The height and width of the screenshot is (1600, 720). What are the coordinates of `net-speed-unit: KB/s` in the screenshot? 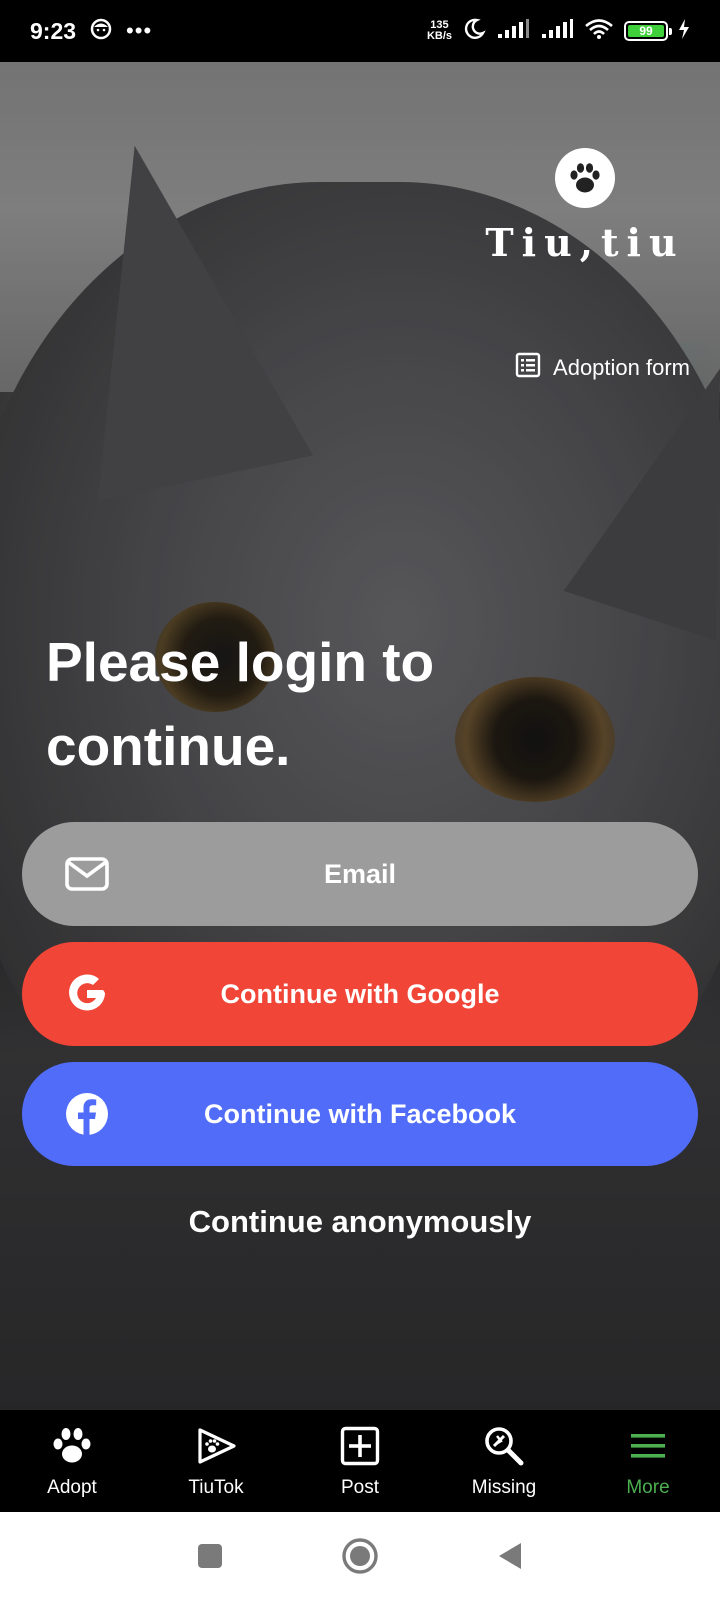 It's located at (439, 36).